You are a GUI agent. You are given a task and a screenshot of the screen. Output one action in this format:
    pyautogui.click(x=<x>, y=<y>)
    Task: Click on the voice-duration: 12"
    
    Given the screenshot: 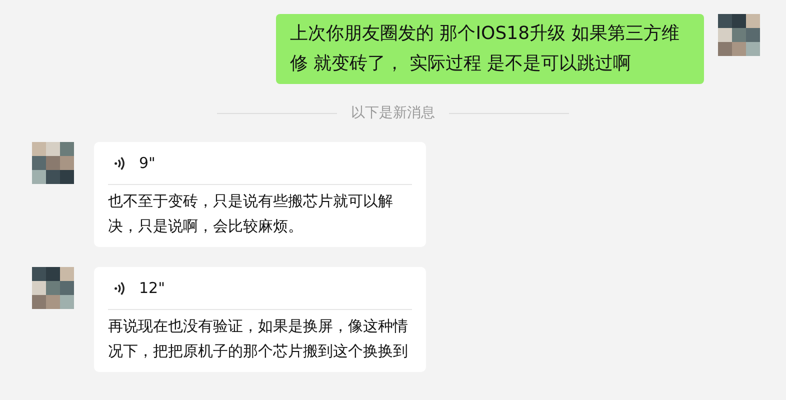 What is the action you would take?
    pyautogui.click(x=152, y=288)
    